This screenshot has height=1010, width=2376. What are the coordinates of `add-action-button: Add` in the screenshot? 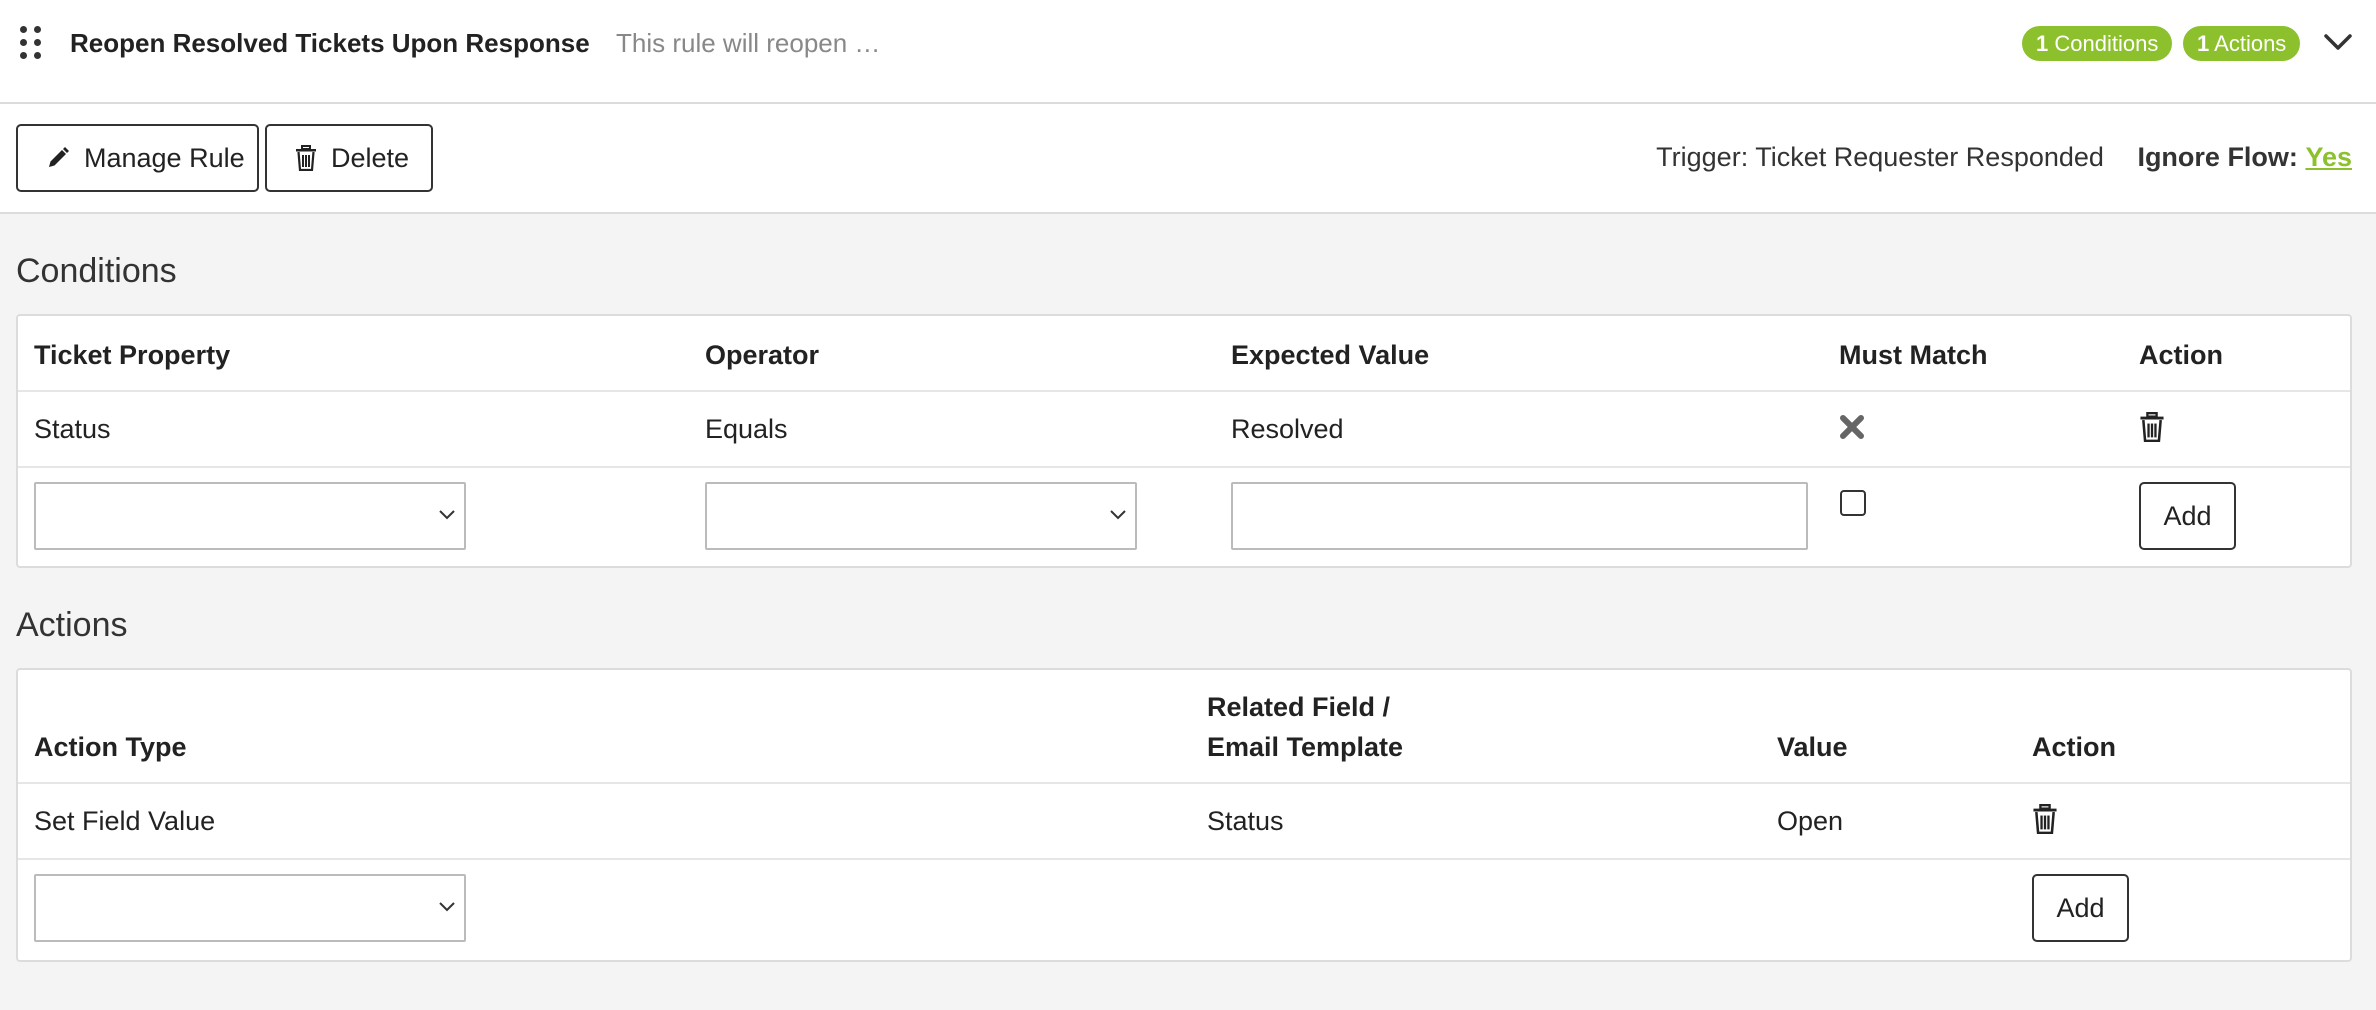 It's located at (2080, 908).